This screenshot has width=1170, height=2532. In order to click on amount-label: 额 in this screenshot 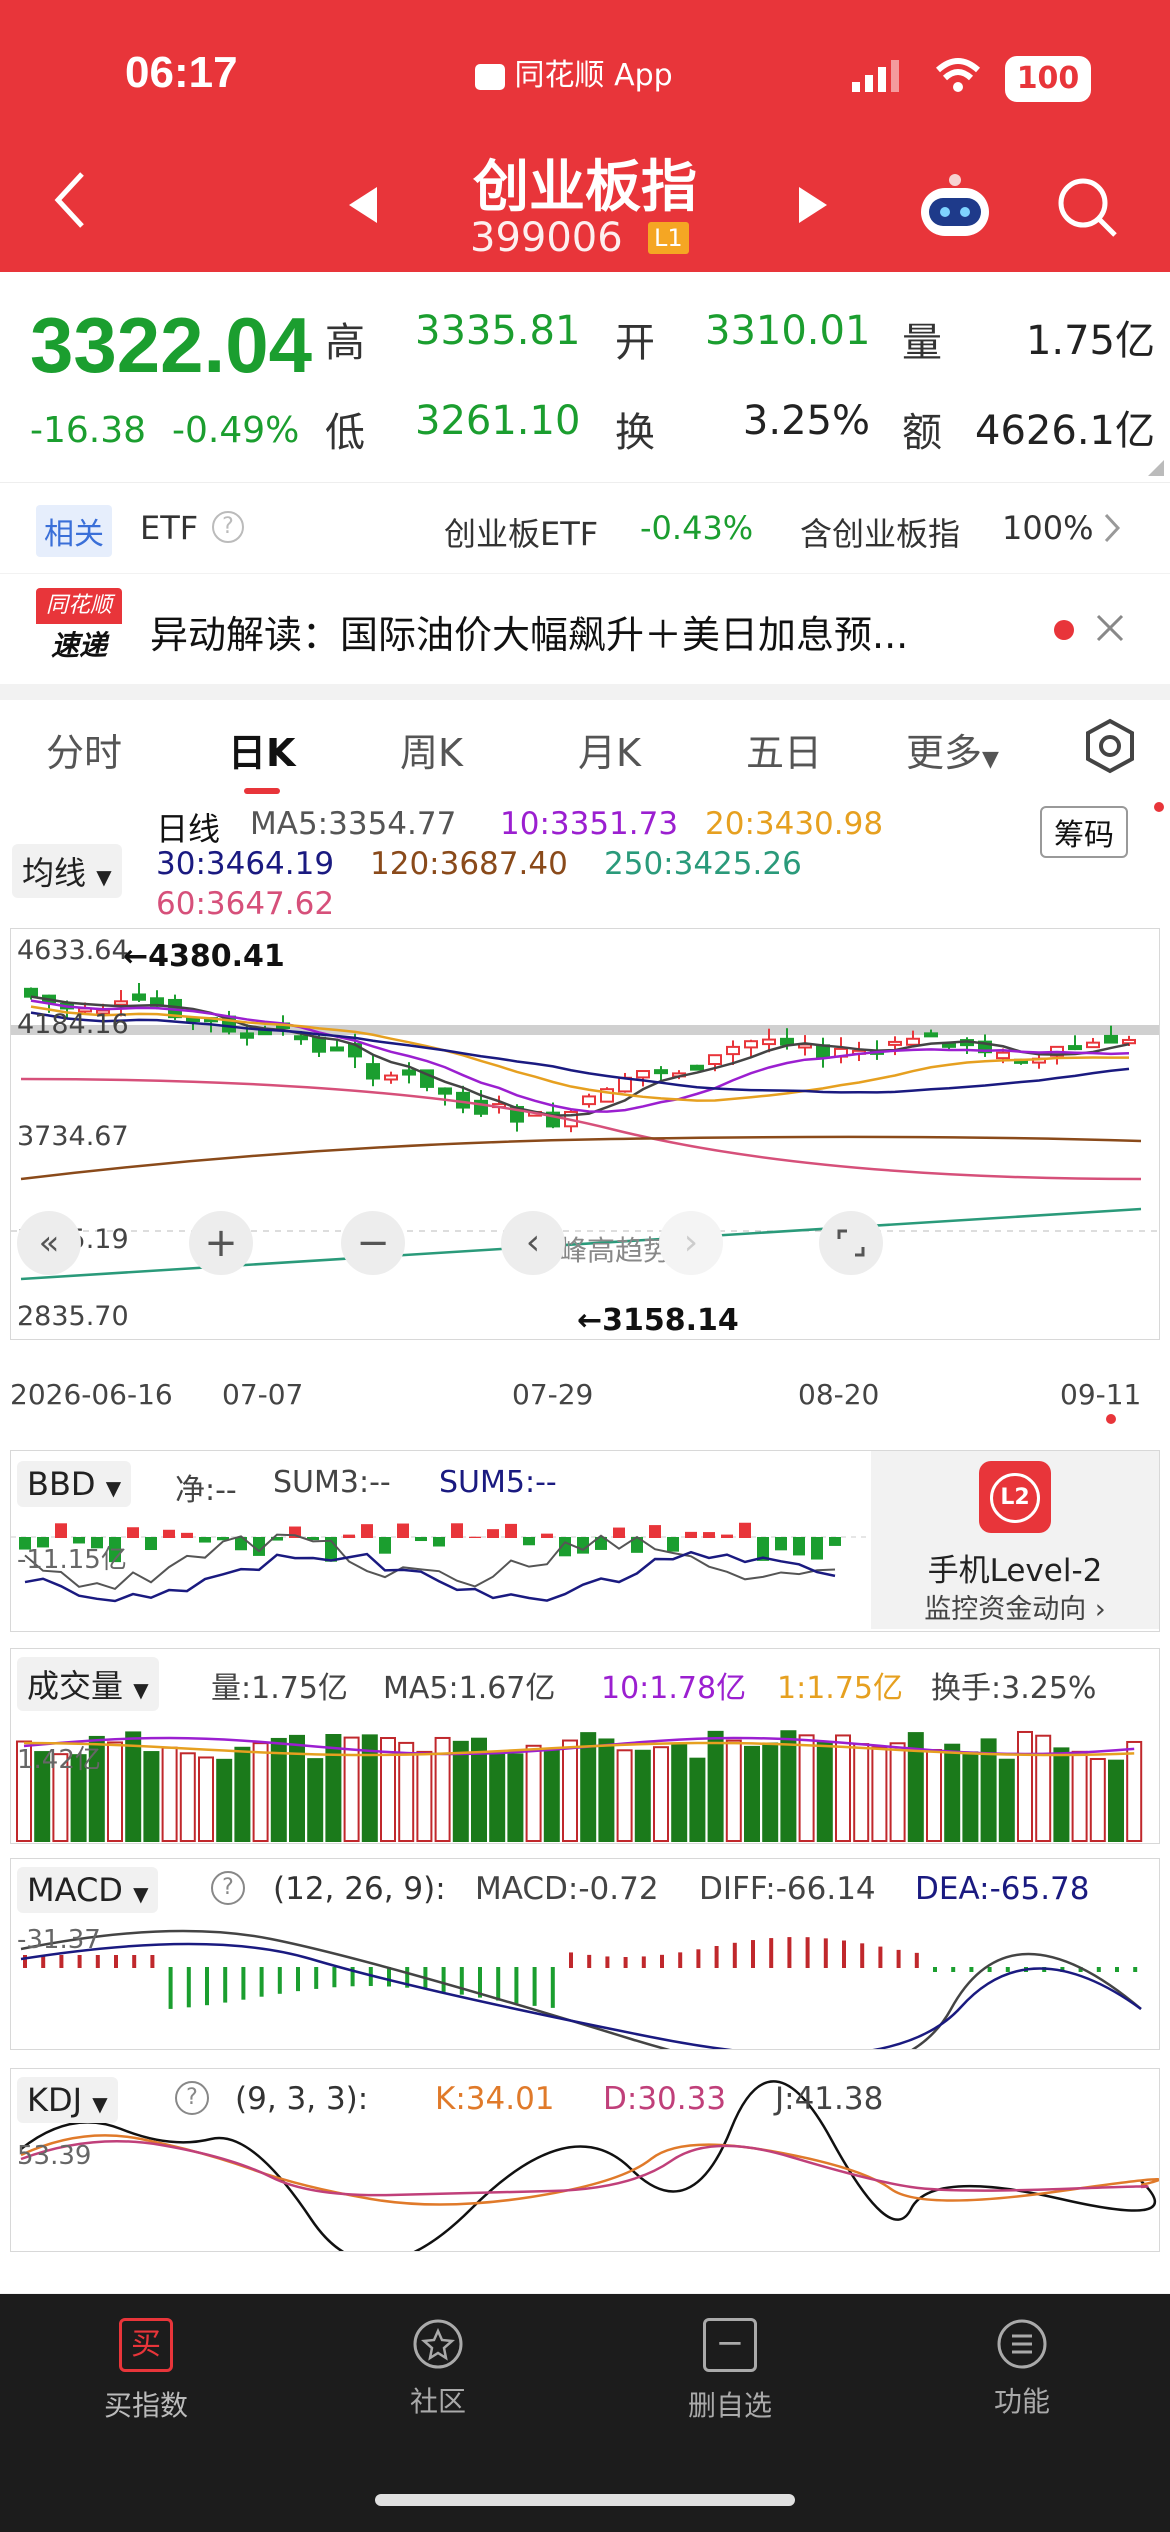, I will do `click(922, 433)`.